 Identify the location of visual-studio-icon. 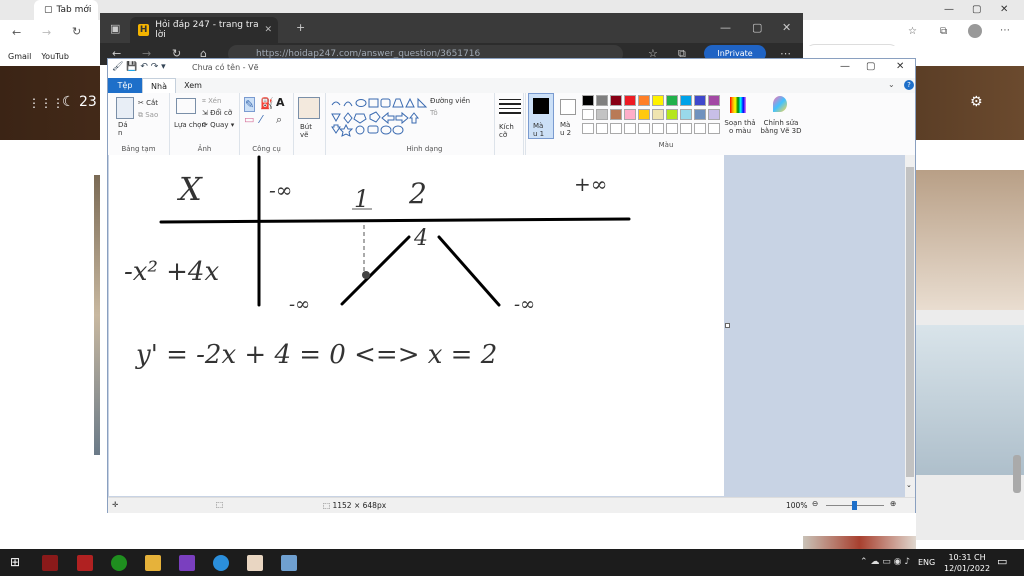
(187, 563).